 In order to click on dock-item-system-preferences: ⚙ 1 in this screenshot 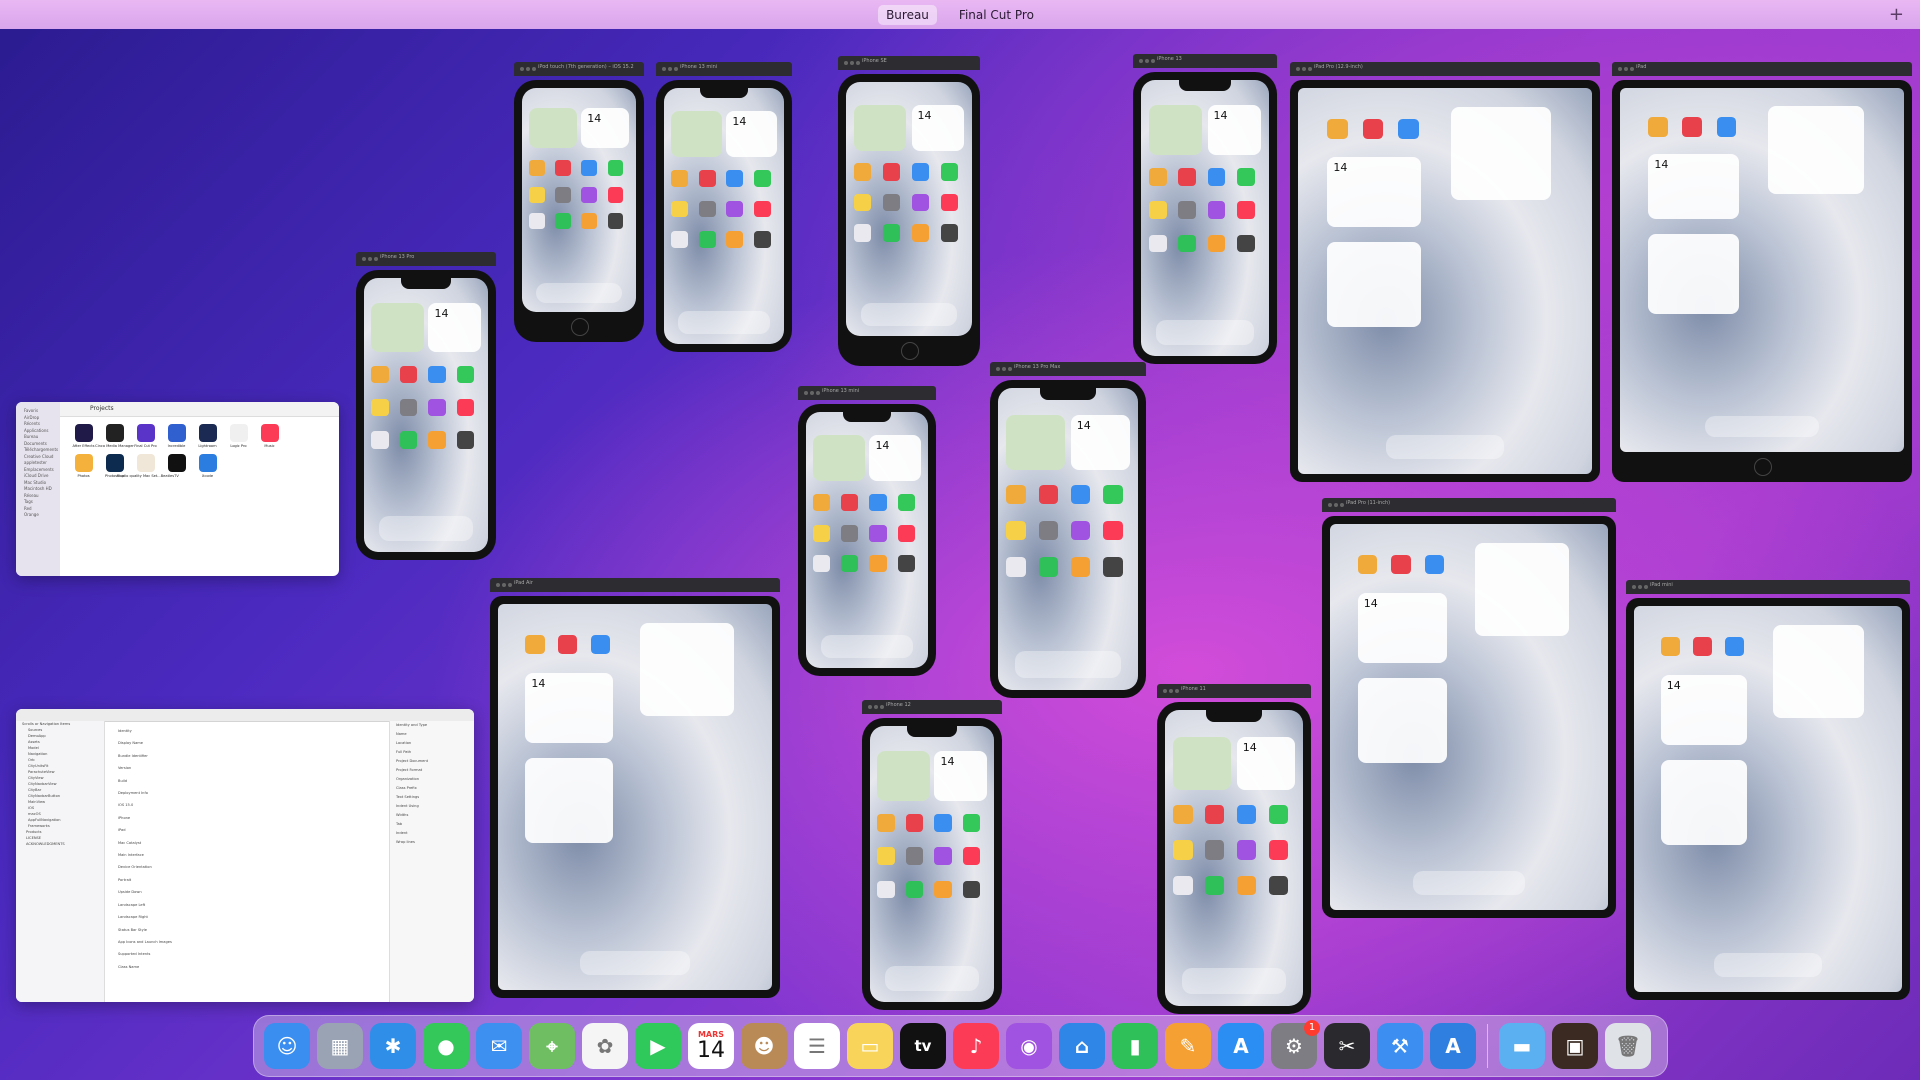, I will do `click(1295, 1044)`.